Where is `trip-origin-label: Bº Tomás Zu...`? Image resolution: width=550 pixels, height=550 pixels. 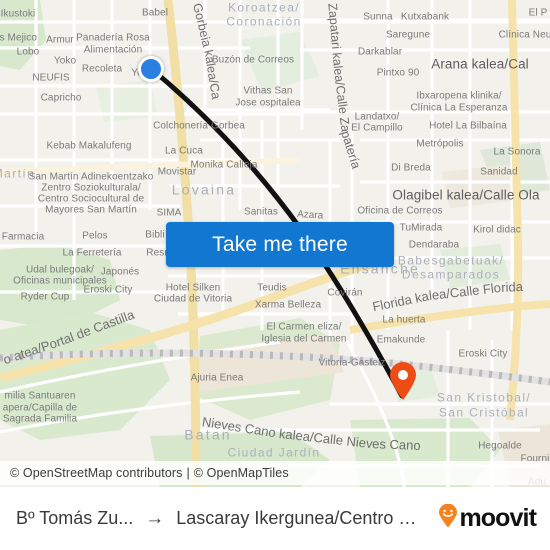 trip-origin-label: Bº Tomás Zu... is located at coordinates (75, 518).